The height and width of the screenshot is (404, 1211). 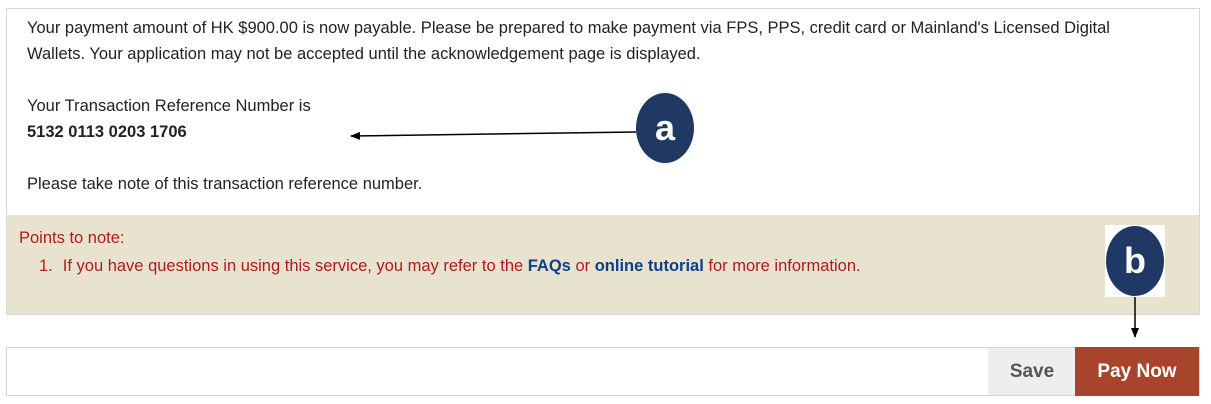 I want to click on callout-a-marker: a, so click(x=665, y=128).